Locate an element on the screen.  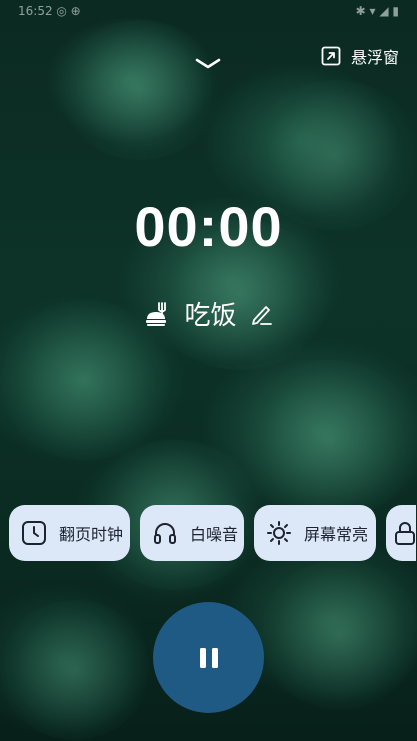
pause-icon is located at coordinates (208, 657).